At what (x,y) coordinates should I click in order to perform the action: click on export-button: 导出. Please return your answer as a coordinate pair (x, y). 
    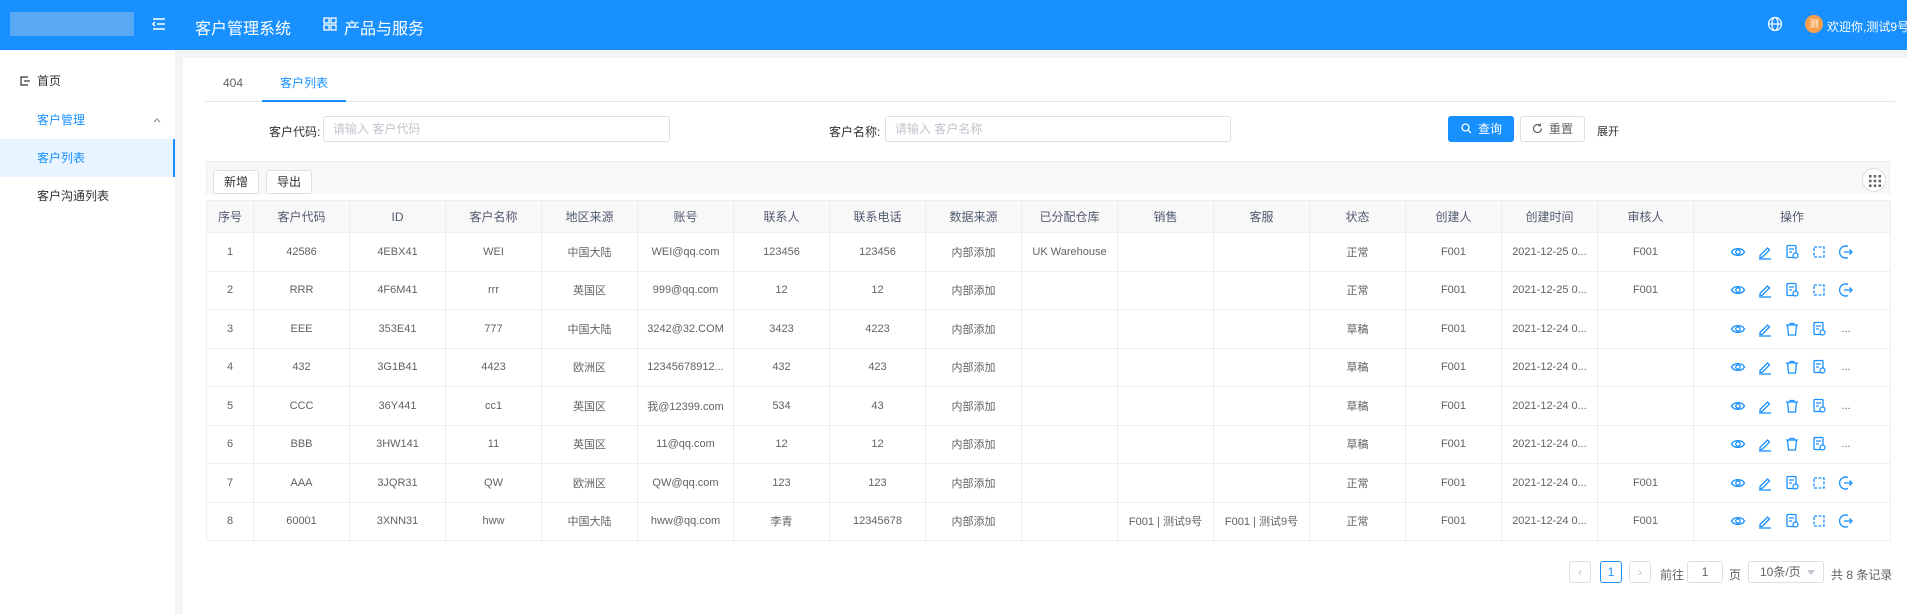
    Looking at the image, I should click on (289, 182).